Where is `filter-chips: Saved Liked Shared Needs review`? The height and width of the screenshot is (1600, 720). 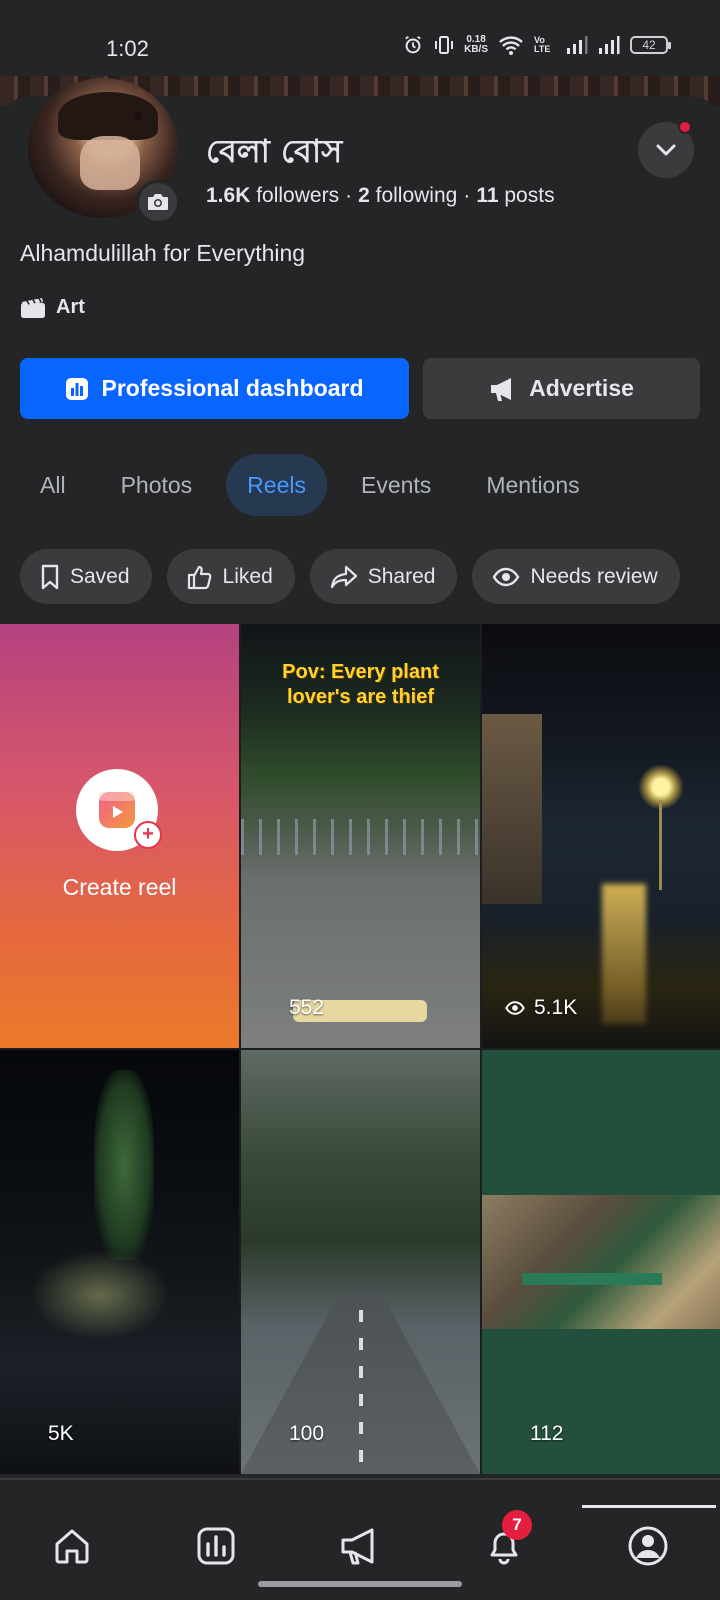
filter-chips: Saved Liked Shared Needs review is located at coordinates (350, 576).